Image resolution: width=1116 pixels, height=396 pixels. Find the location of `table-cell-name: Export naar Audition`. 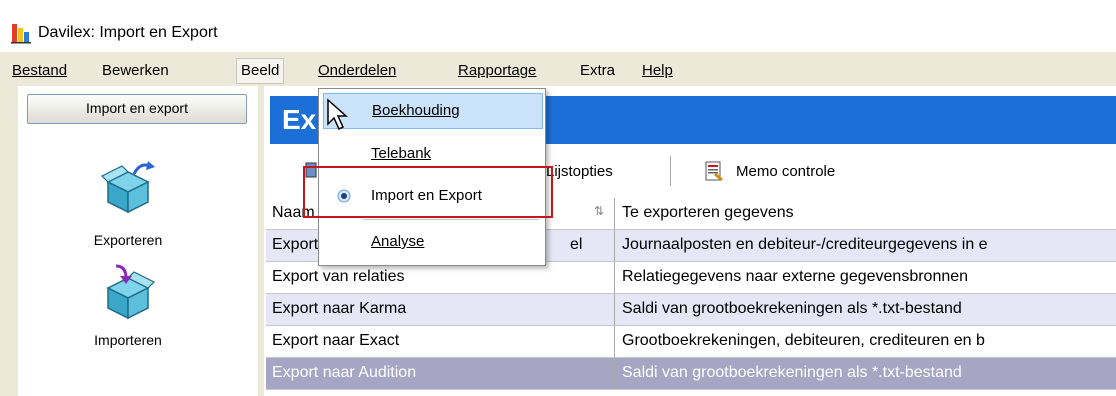

table-cell-name: Export naar Audition is located at coordinates (344, 372).